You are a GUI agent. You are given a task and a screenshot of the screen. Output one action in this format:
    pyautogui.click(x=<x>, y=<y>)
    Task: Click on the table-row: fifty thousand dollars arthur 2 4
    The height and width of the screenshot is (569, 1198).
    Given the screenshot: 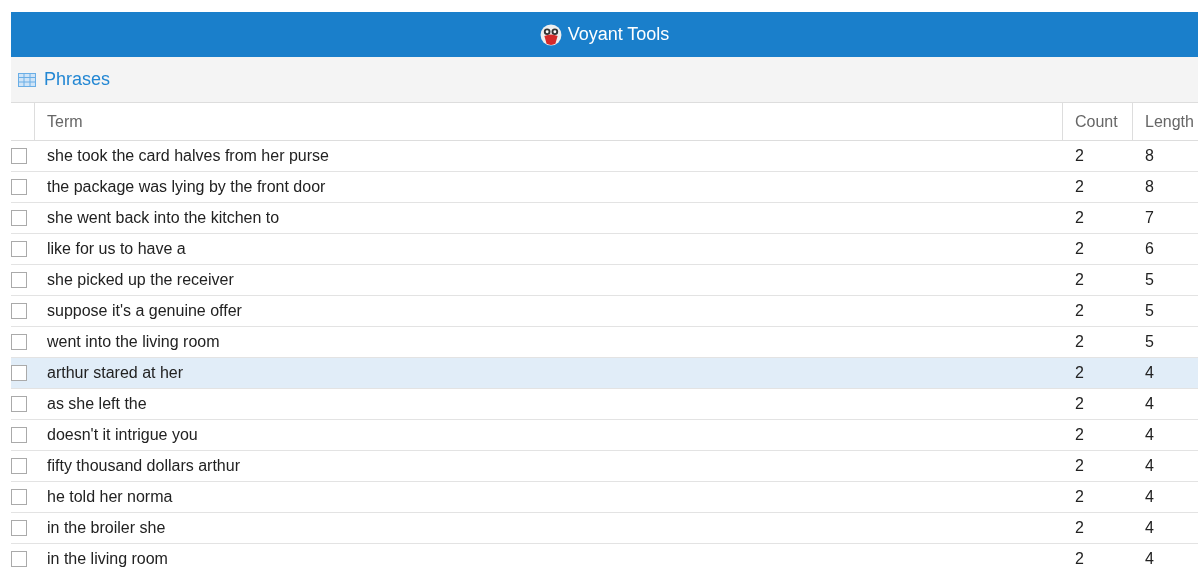 What is the action you would take?
    pyautogui.click(x=604, y=466)
    